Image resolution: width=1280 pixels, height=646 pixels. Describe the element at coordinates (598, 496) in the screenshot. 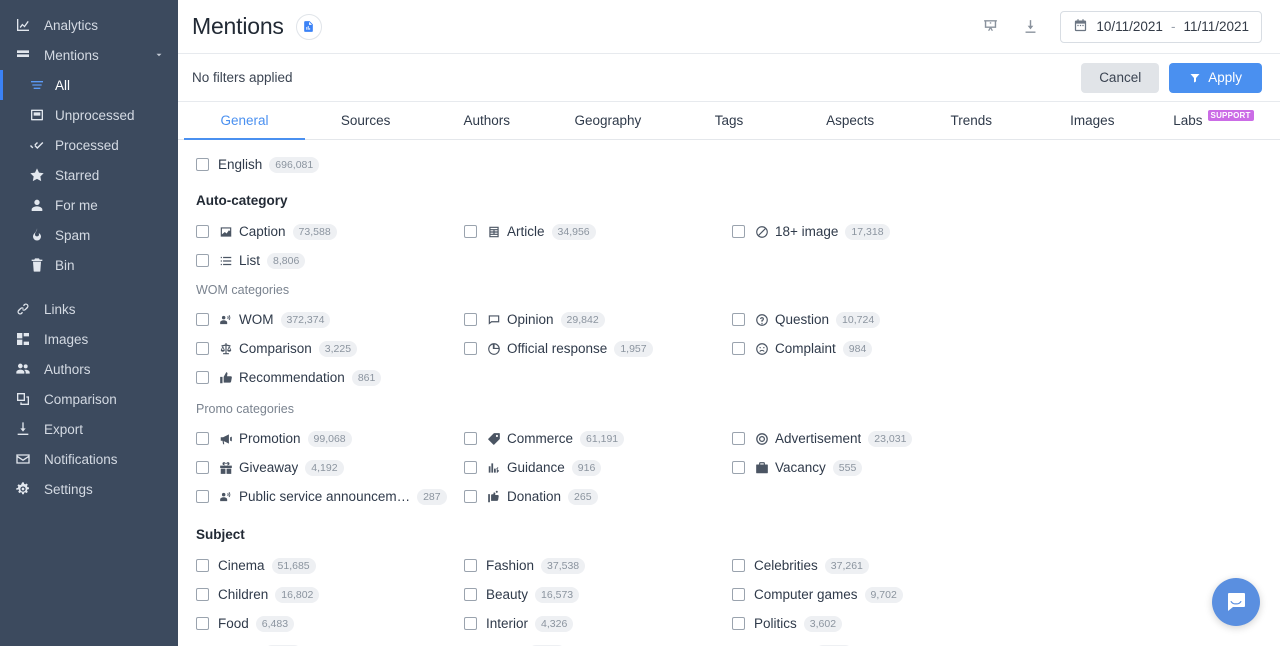

I see `filter-option: Donation 265` at that location.